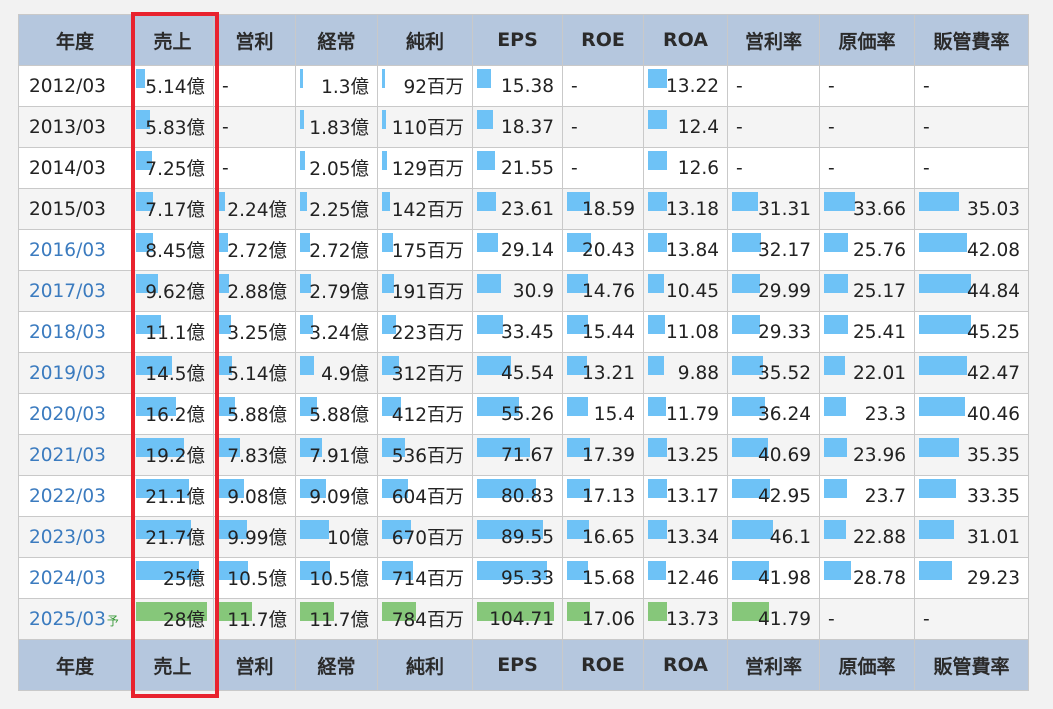 This screenshot has height=709, width=1053. I want to click on cell-value: 23.96, so click(879, 455).